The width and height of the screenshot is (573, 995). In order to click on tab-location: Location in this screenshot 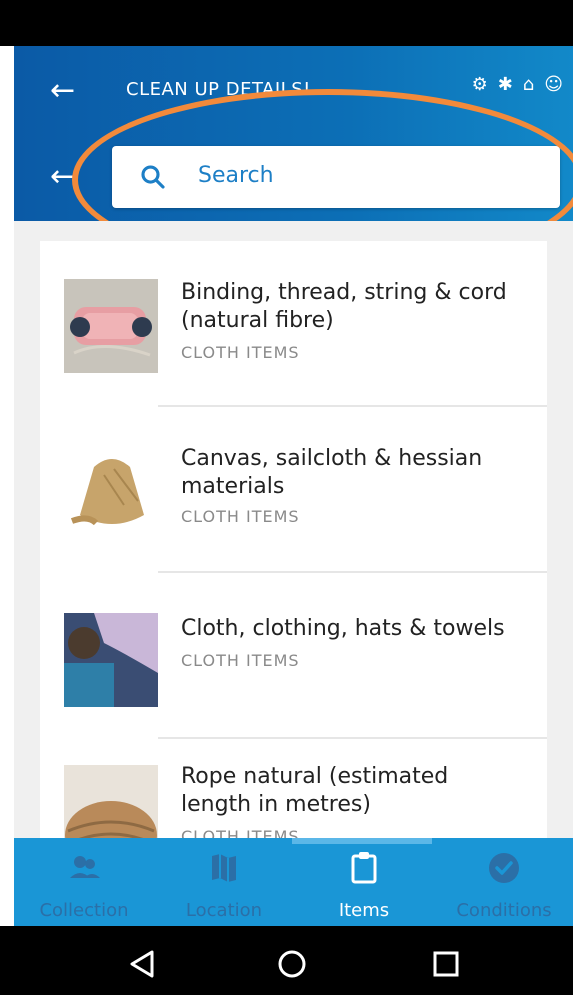, I will do `click(224, 882)`.